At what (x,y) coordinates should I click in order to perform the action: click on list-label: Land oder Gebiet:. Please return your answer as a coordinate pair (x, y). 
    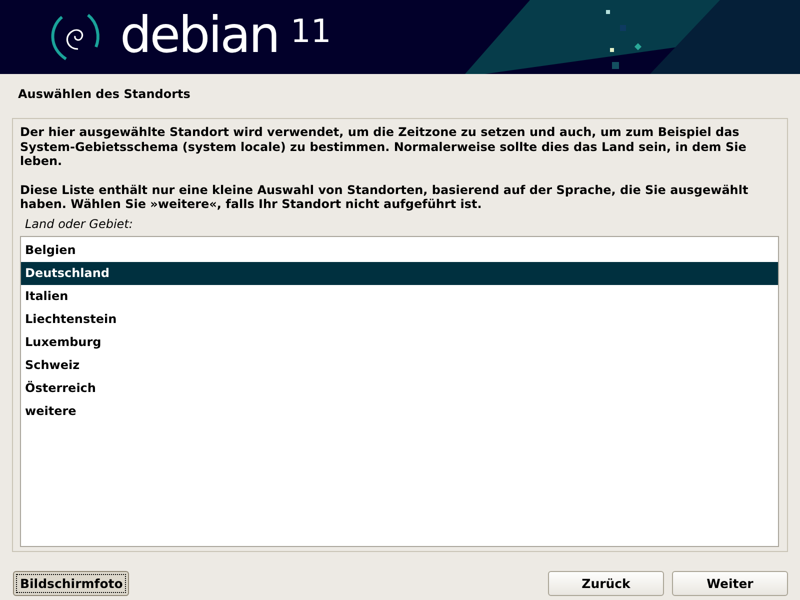
    Looking at the image, I should click on (79, 223).